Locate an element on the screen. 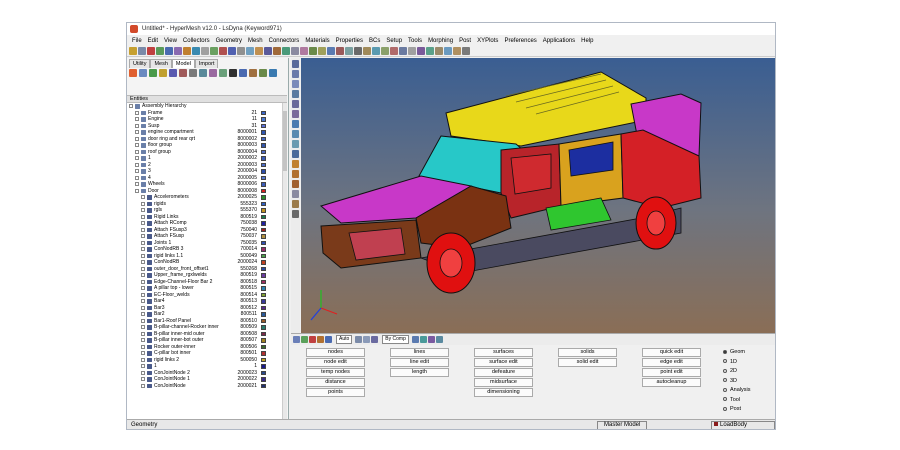 This screenshot has width=900, height=450. point-edit-button: point edit is located at coordinates (671, 372).